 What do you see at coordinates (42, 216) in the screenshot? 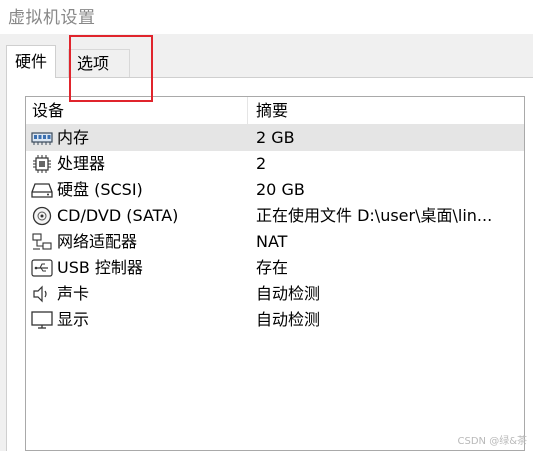
I see `cd-dvd-icon` at bounding box center [42, 216].